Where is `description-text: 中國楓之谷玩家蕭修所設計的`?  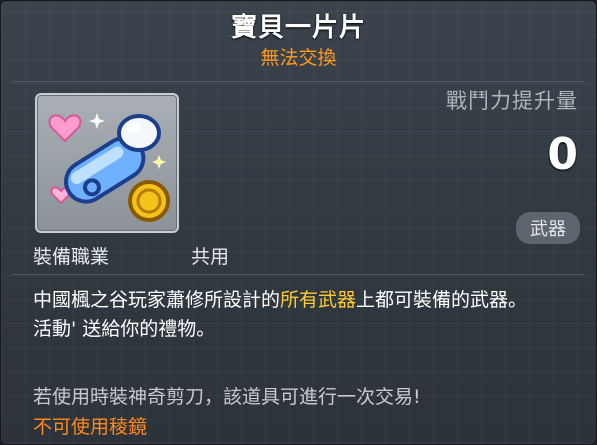 description-text: 中國楓之谷玩家蕭修所設計的 is located at coordinates (157, 300).